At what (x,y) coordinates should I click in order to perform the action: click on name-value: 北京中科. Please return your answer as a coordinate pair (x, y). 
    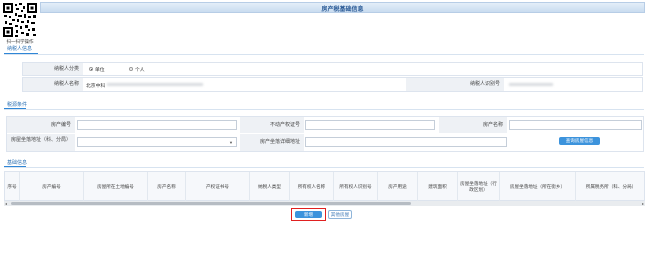
    Looking at the image, I should click on (96, 86).